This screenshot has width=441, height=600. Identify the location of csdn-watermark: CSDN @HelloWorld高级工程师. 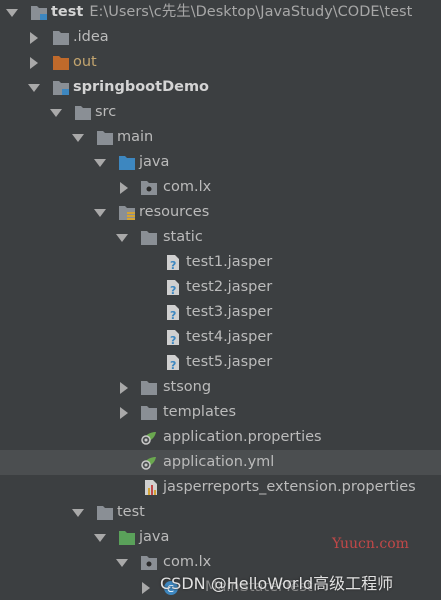
(277, 583).